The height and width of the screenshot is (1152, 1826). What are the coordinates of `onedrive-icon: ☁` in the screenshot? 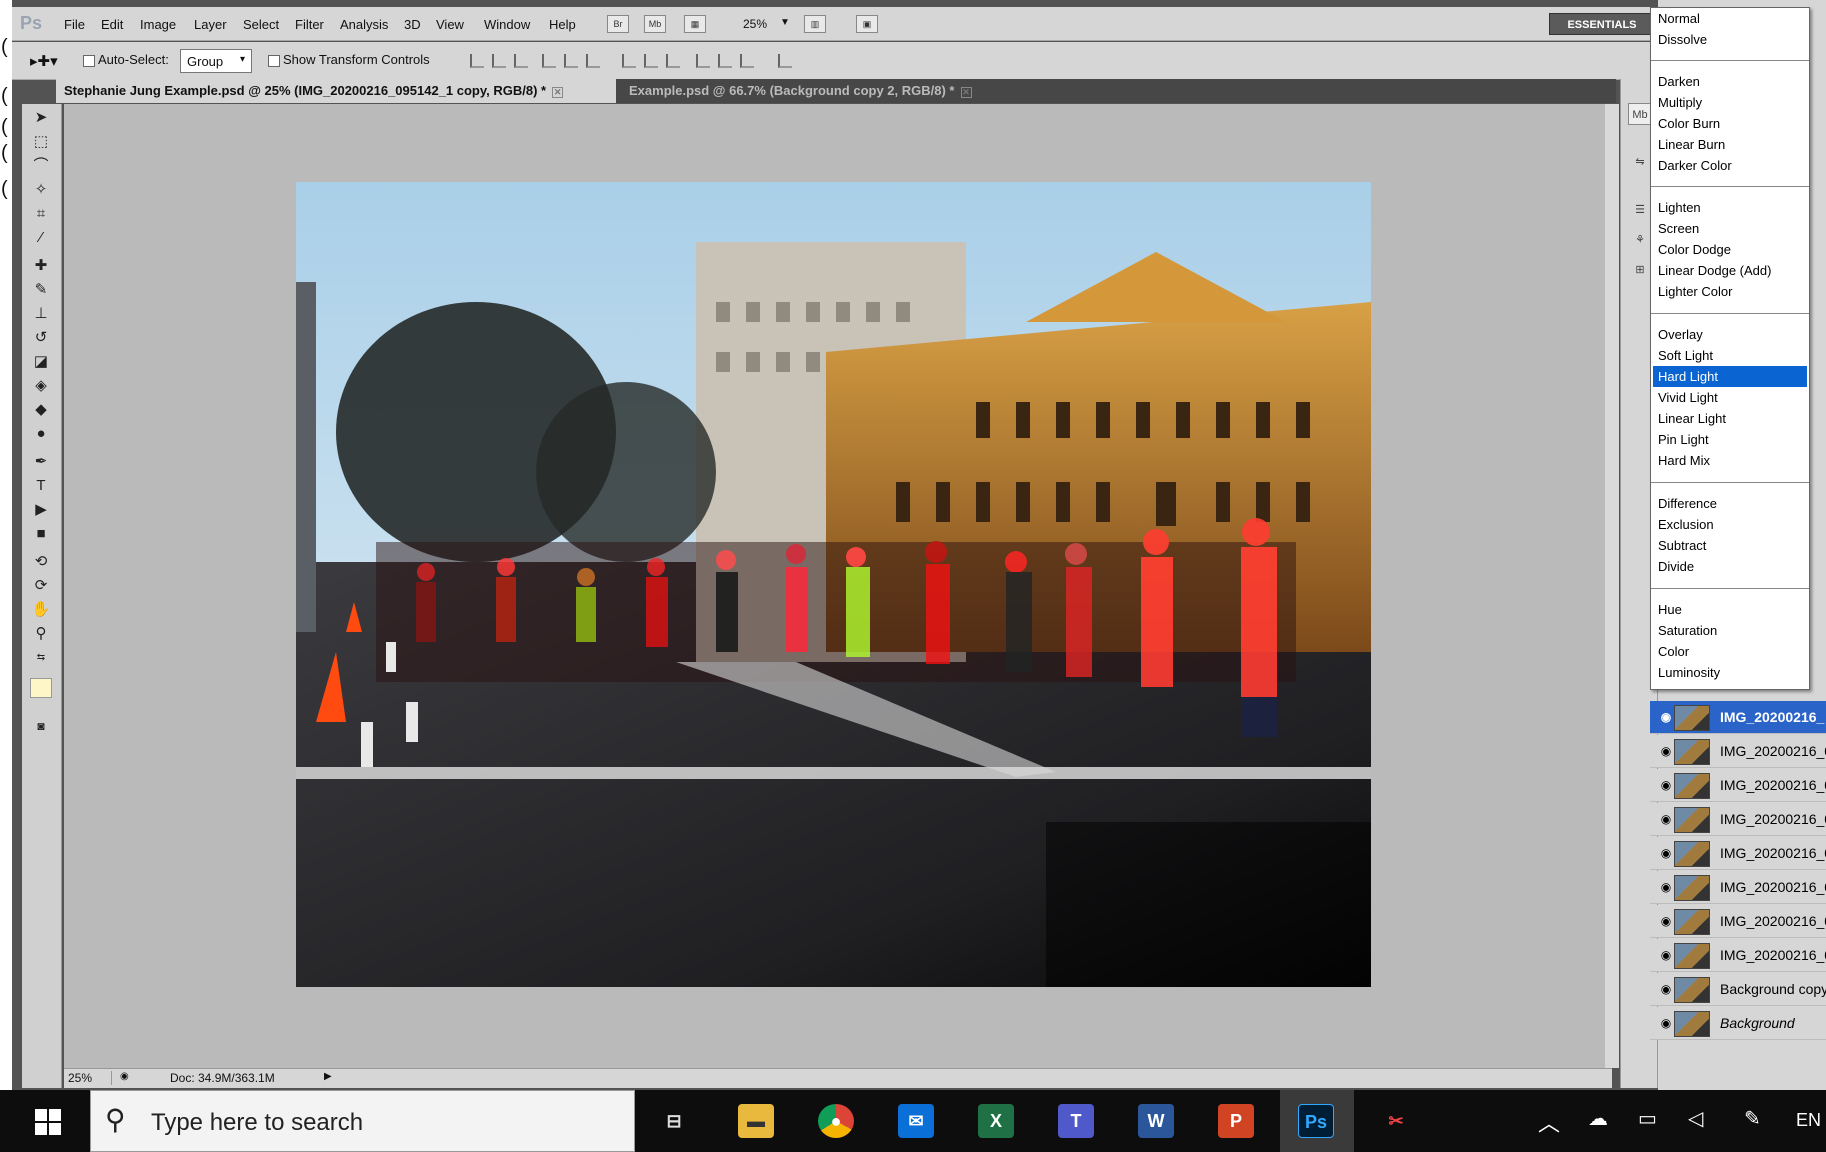 It's located at (1598, 1118).